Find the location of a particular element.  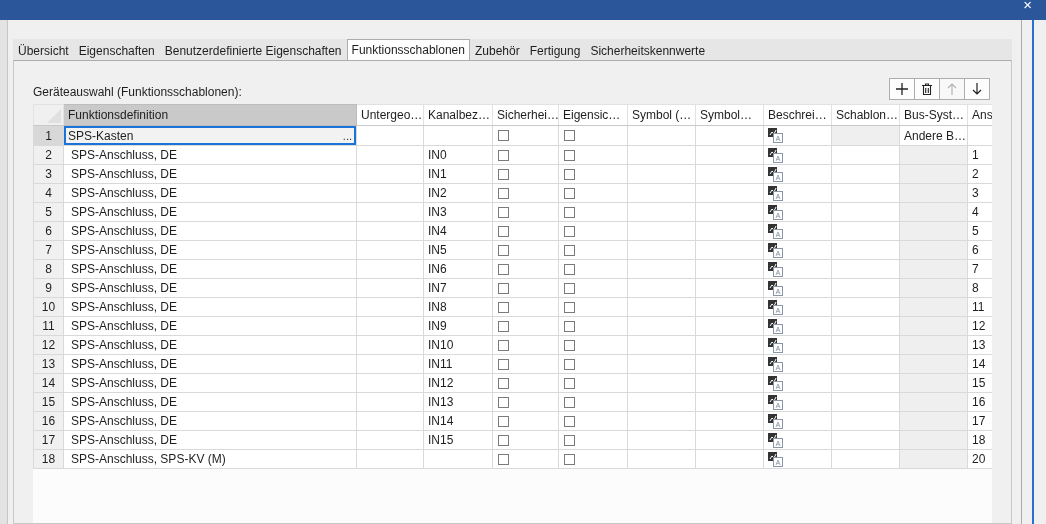

tab: Fertigung is located at coordinates (555, 50).